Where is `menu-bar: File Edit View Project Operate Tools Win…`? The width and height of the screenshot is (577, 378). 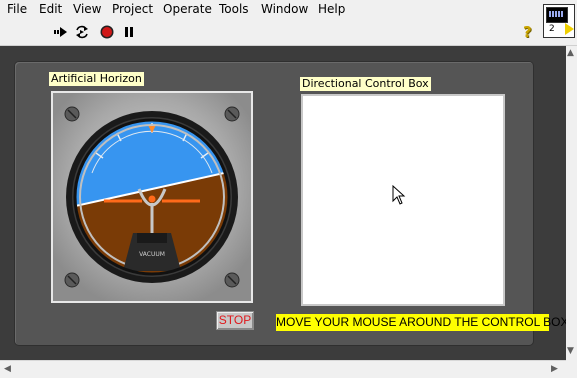
menu-bar: File Edit View Project Operate Tools Win… is located at coordinates (288, 9).